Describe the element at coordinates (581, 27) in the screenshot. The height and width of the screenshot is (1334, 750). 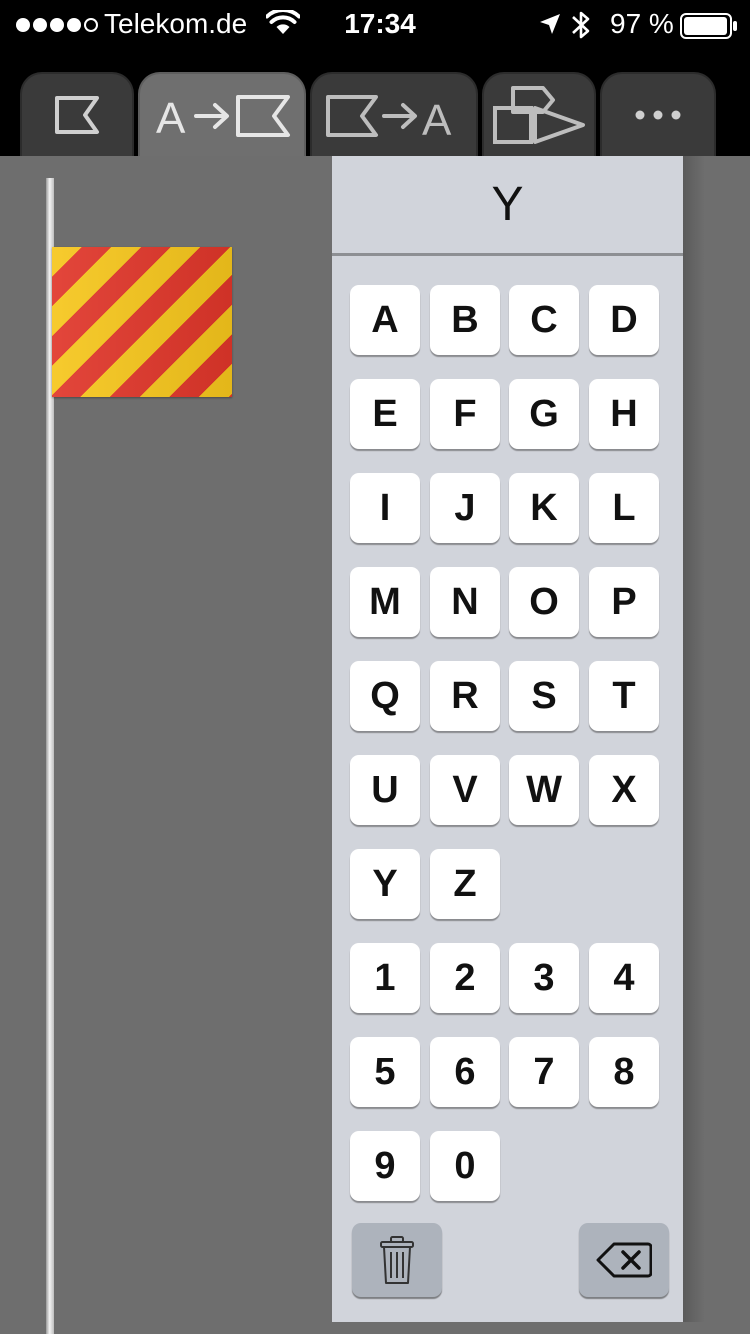
I see `bluetooth-icon` at that location.